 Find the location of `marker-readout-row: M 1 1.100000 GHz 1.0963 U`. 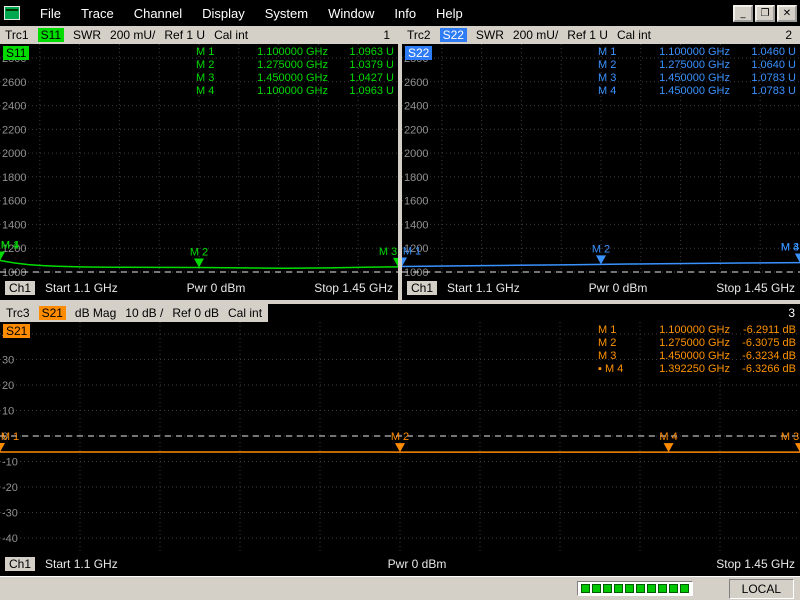

marker-readout-row: M 1 1.100000 GHz 1.0963 U is located at coordinates (295, 52).